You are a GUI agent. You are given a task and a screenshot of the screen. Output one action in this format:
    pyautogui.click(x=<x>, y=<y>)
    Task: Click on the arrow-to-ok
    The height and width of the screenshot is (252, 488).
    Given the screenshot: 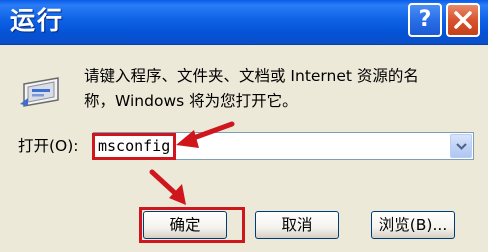 What is the action you would take?
    pyautogui.click(x=167, y=187)
    